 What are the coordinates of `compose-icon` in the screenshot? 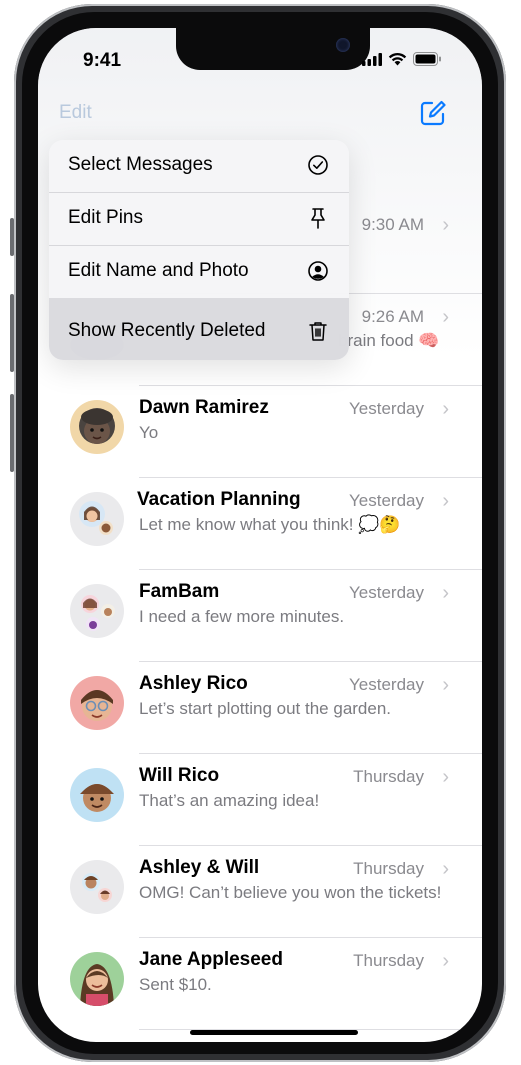 It's located at (433, 113).